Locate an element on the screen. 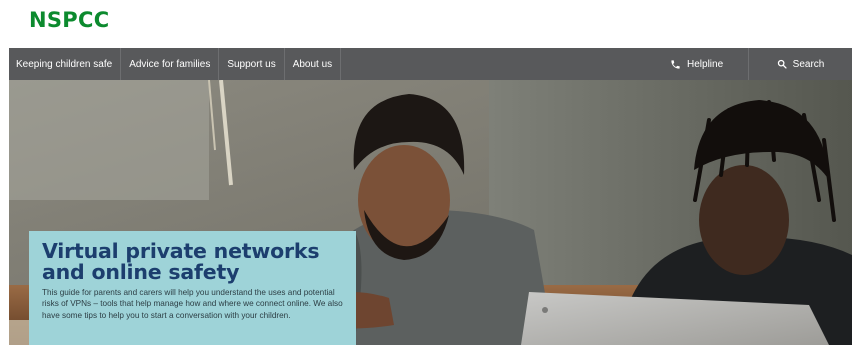 The image size is (859, 345). site-header: NSPCC is located at coordinates (429, 24).